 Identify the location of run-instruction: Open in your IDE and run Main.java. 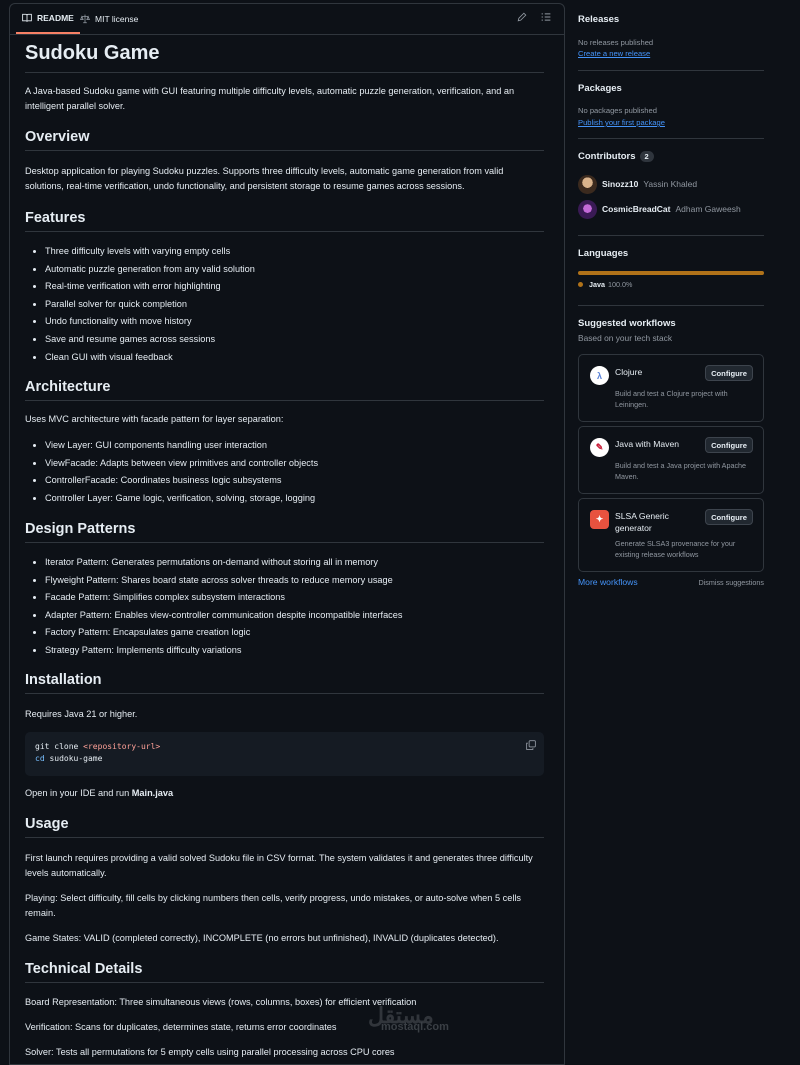
(284, 793).